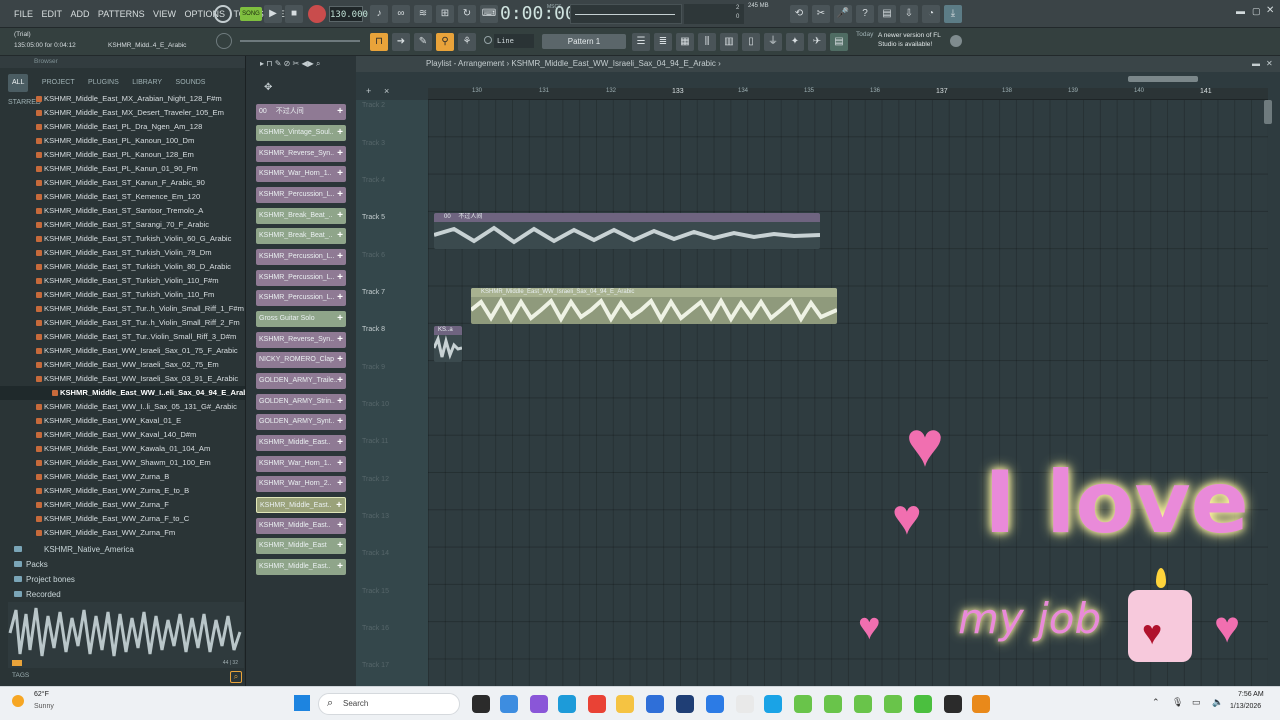 The width and height of the screenshot is (1280, 720). I want to click on pencil-tool-icon: ✎, so click(423, 42).